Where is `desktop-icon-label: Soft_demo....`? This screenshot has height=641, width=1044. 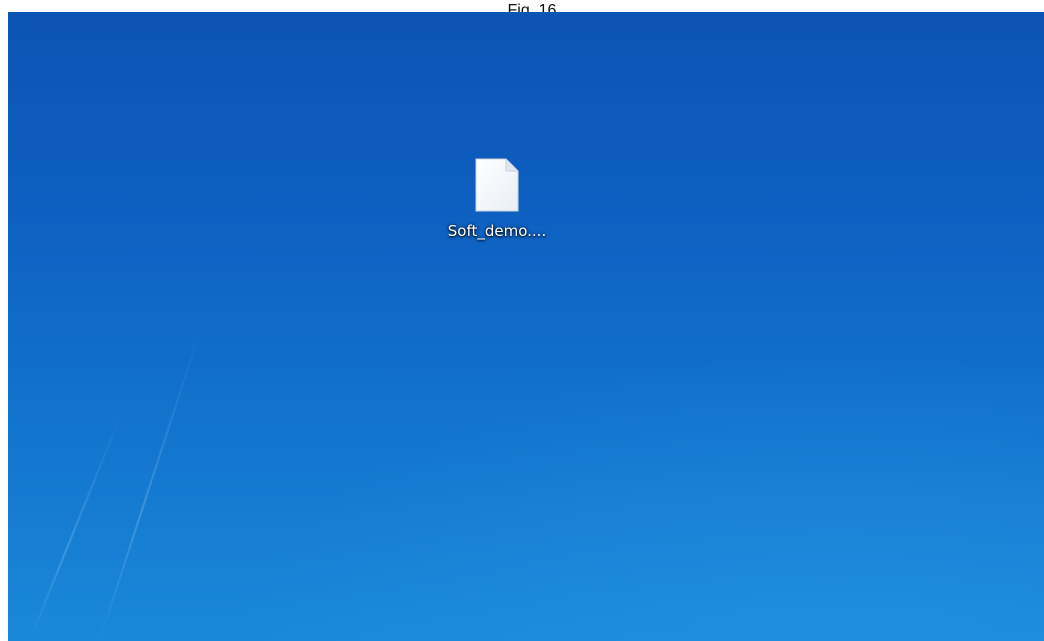 desktop-icon-label: Soft_demo.... is located at coordinates (497, 231).